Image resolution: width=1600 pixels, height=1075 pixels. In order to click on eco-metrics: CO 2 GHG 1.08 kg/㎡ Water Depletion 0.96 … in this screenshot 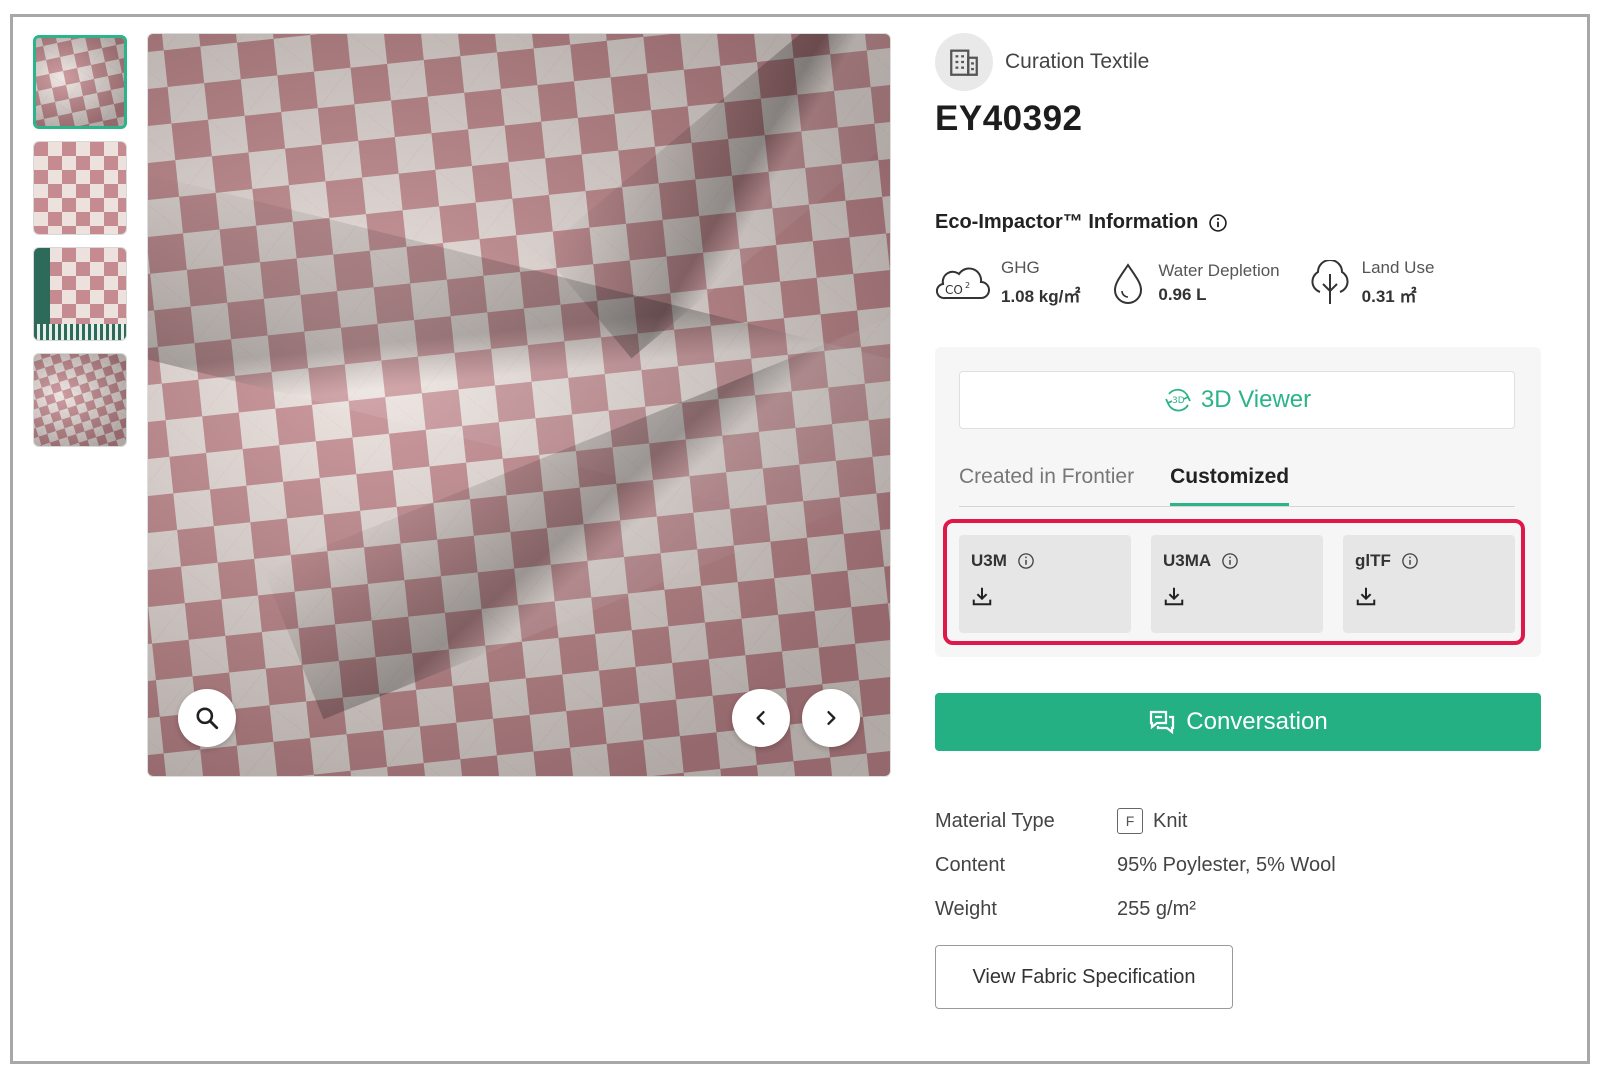, I will do `click(1238, 282)`.